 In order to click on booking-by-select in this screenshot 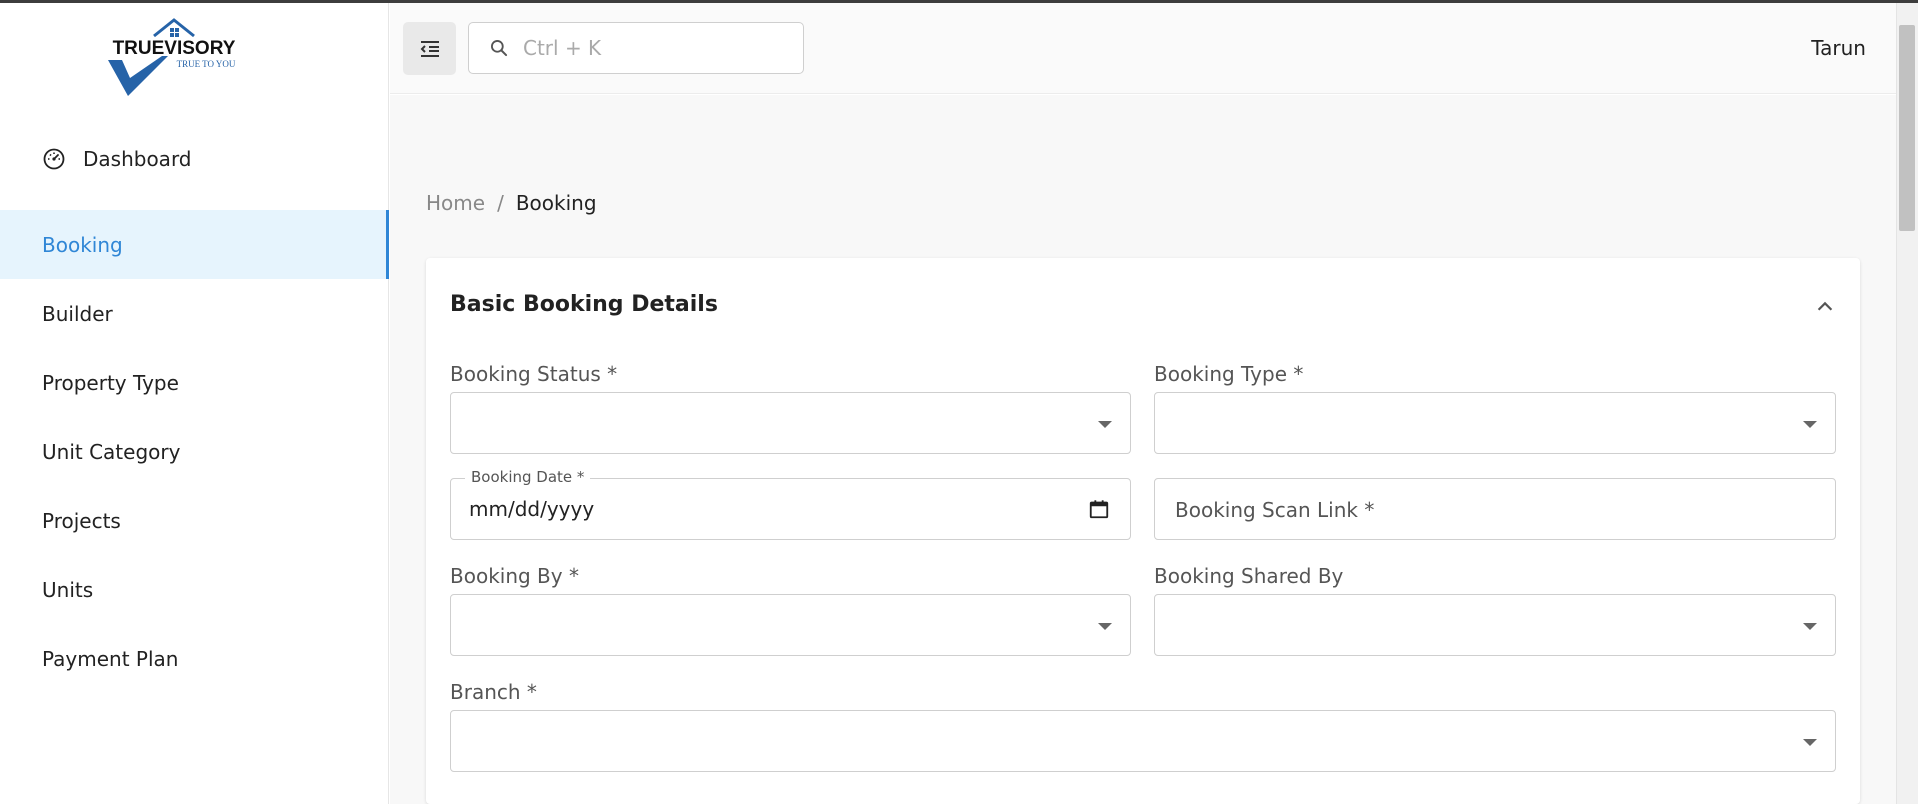, I will do `click(790, 625)`.